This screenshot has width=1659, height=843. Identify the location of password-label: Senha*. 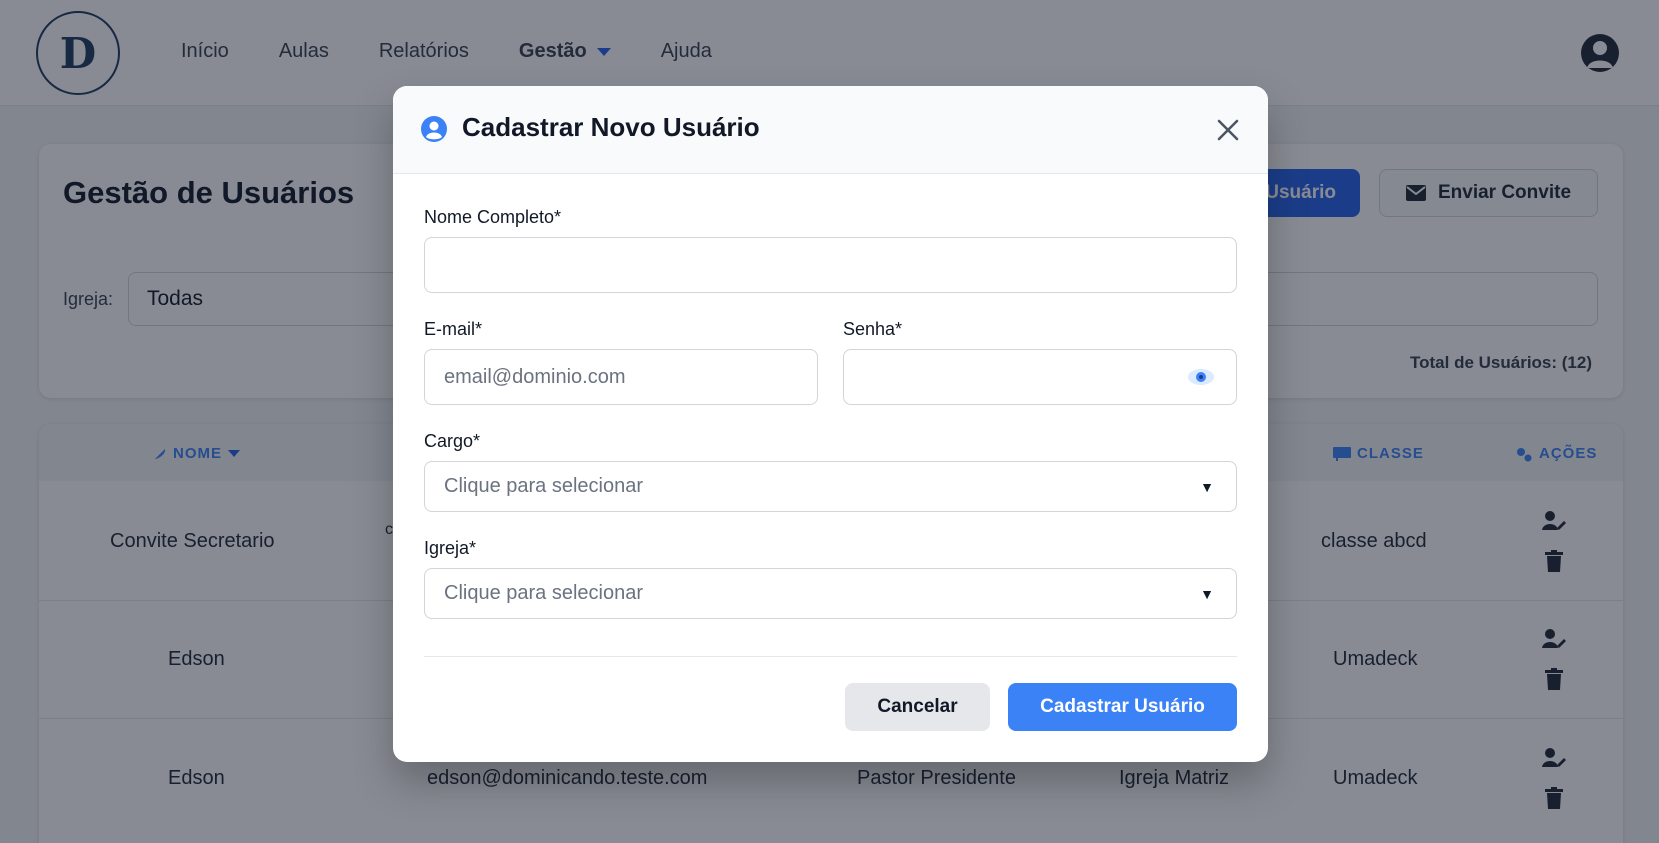
(873, 329).